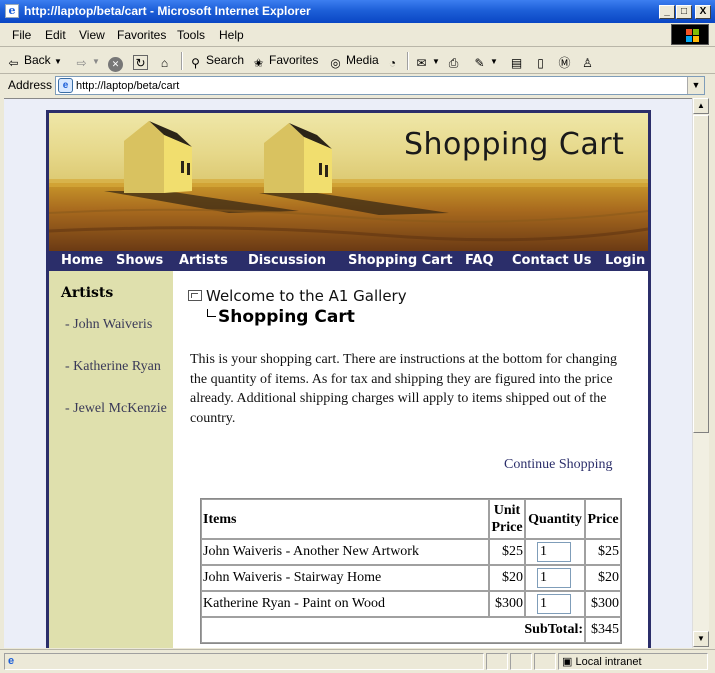  Describe the element at coordinates (603, 552) in the screenshot. I see `line-price: $25` at that location.